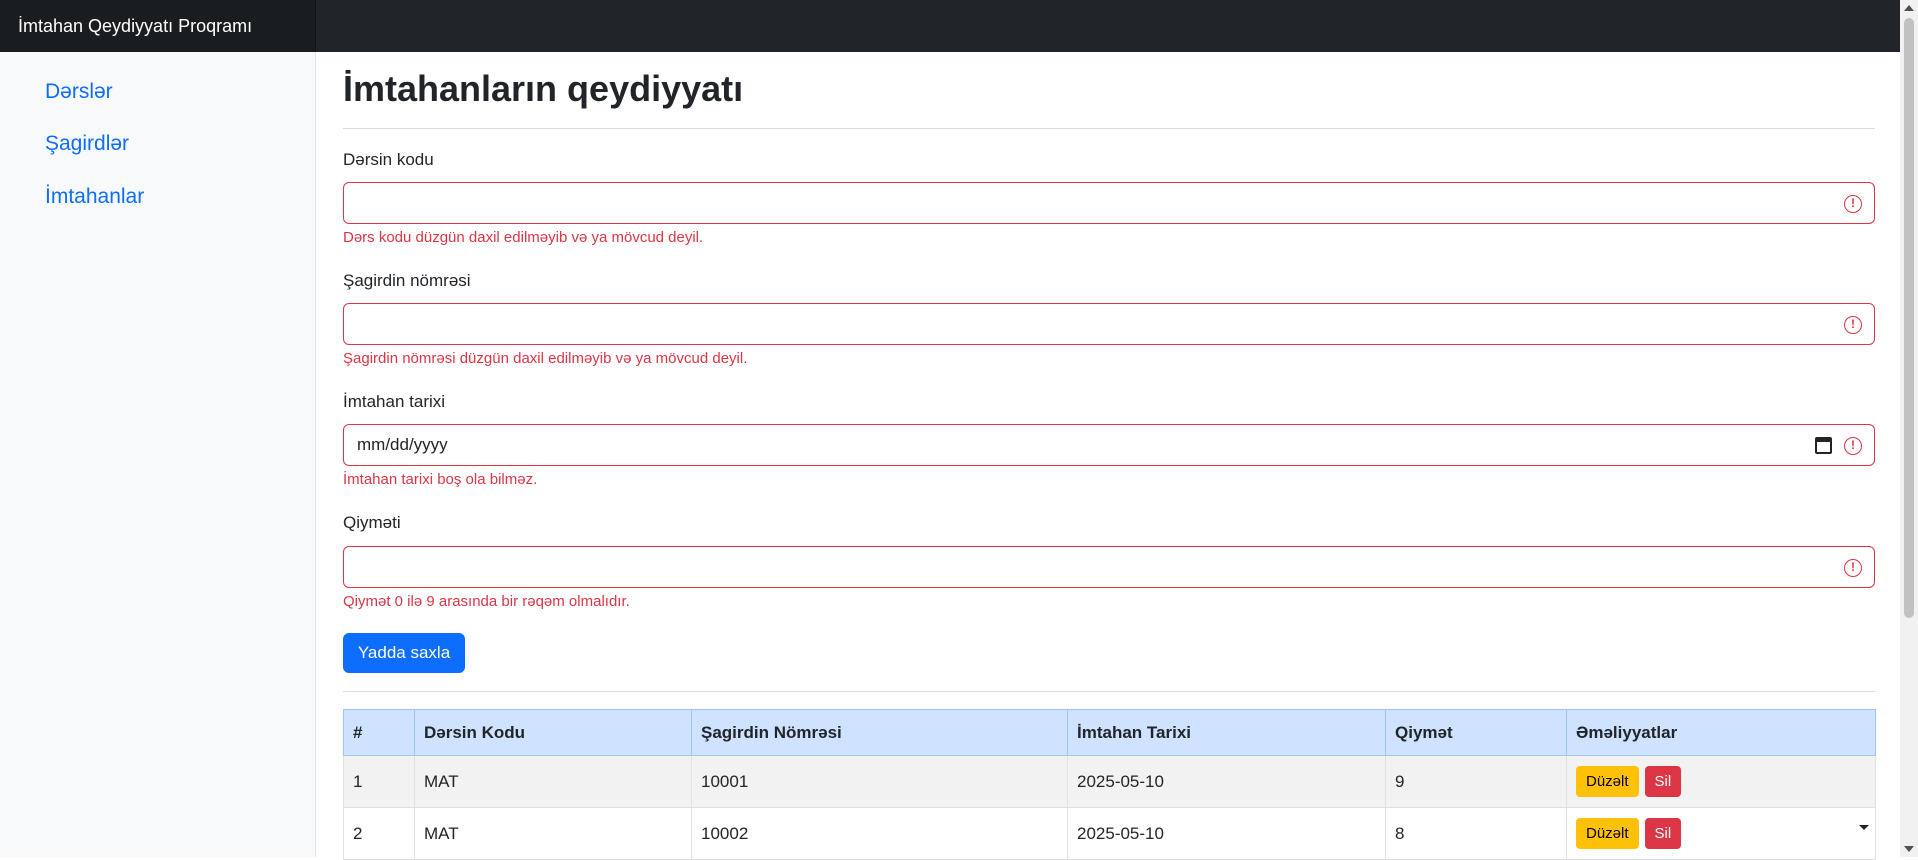 Image resolution: width=1918 pixels, height=860 pixels. I want to click on calendar-icon, so click(1823, 445).